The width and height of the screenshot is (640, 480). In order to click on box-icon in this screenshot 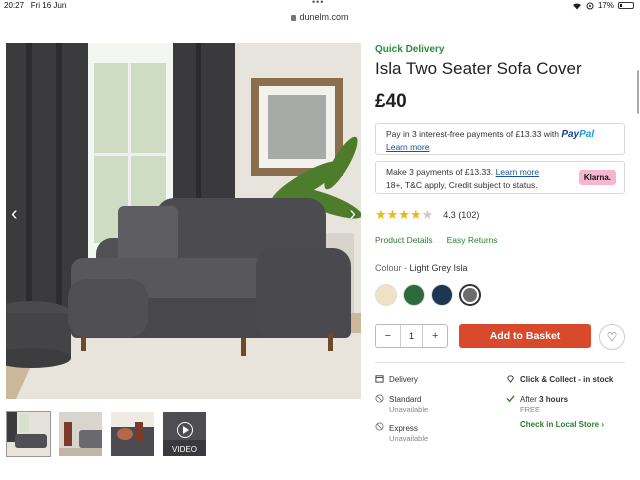, I will do `click(379, 379)`.